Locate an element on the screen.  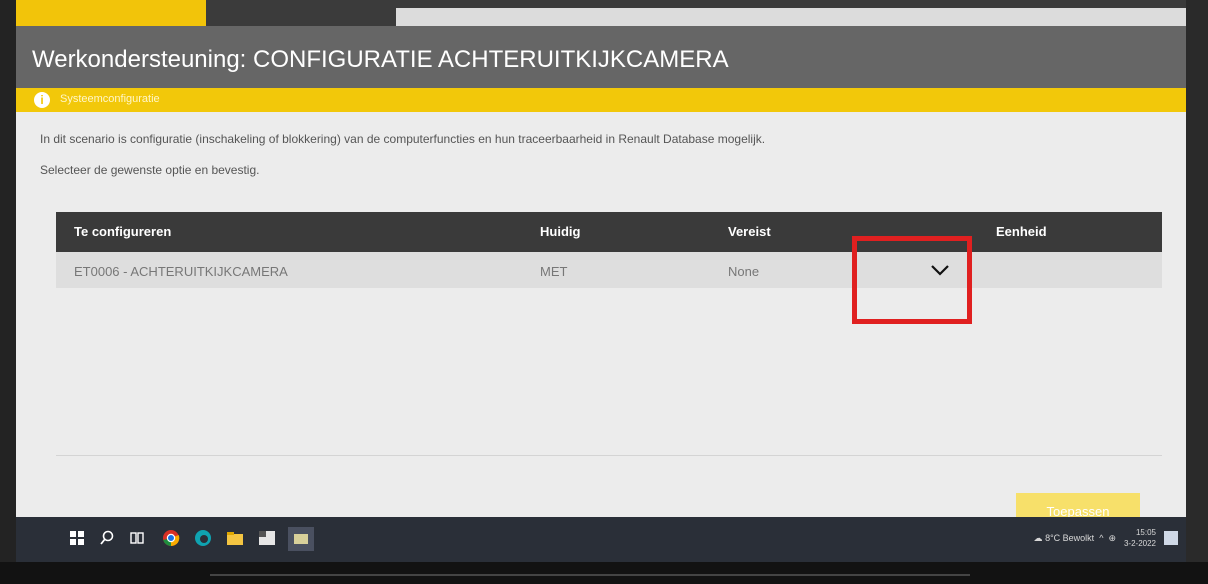
app-tabstrip is located at coordinates (601, 13).